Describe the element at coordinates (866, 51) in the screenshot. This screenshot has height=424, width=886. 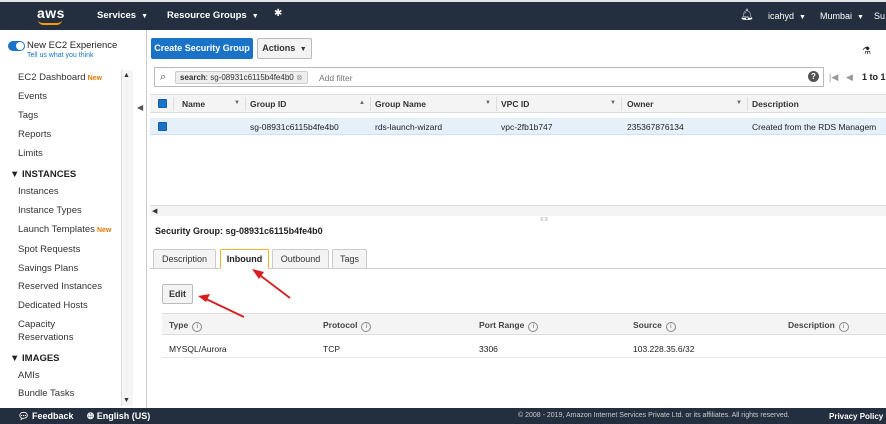
I see `flask-icon: ⚗` at that location.